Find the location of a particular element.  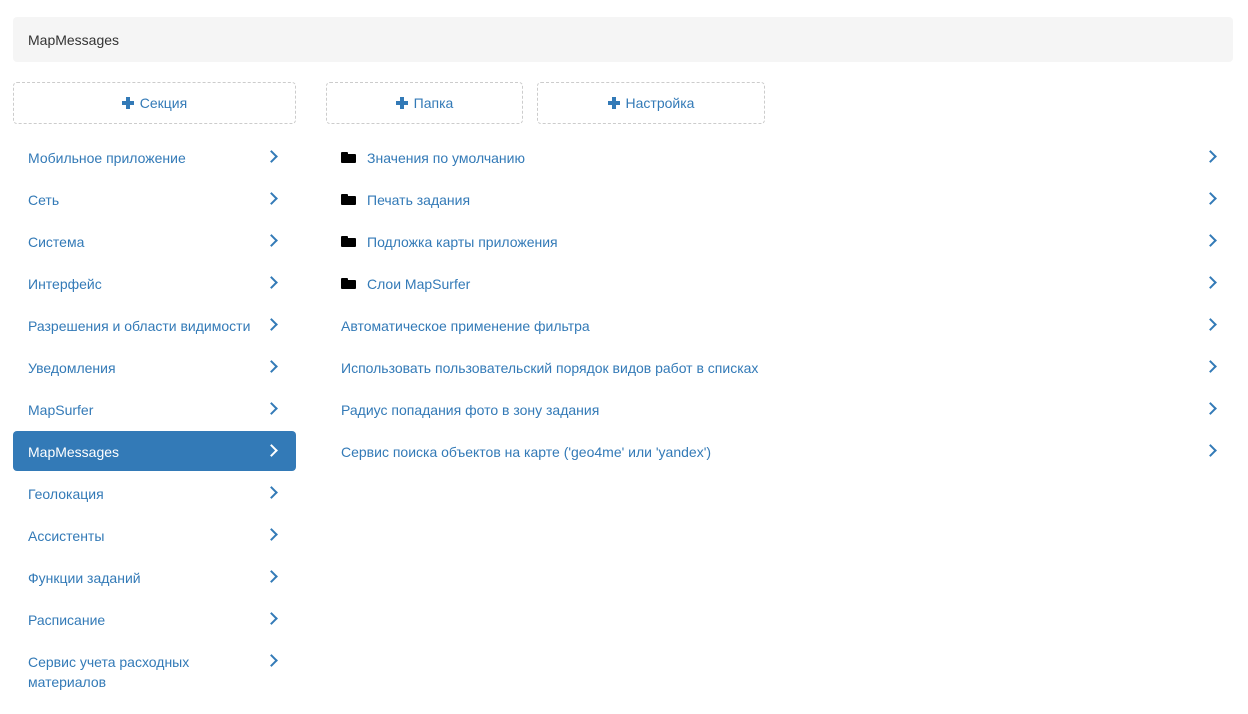

section-item-assistants: Ассистенты is located at coordinates (154, 535).